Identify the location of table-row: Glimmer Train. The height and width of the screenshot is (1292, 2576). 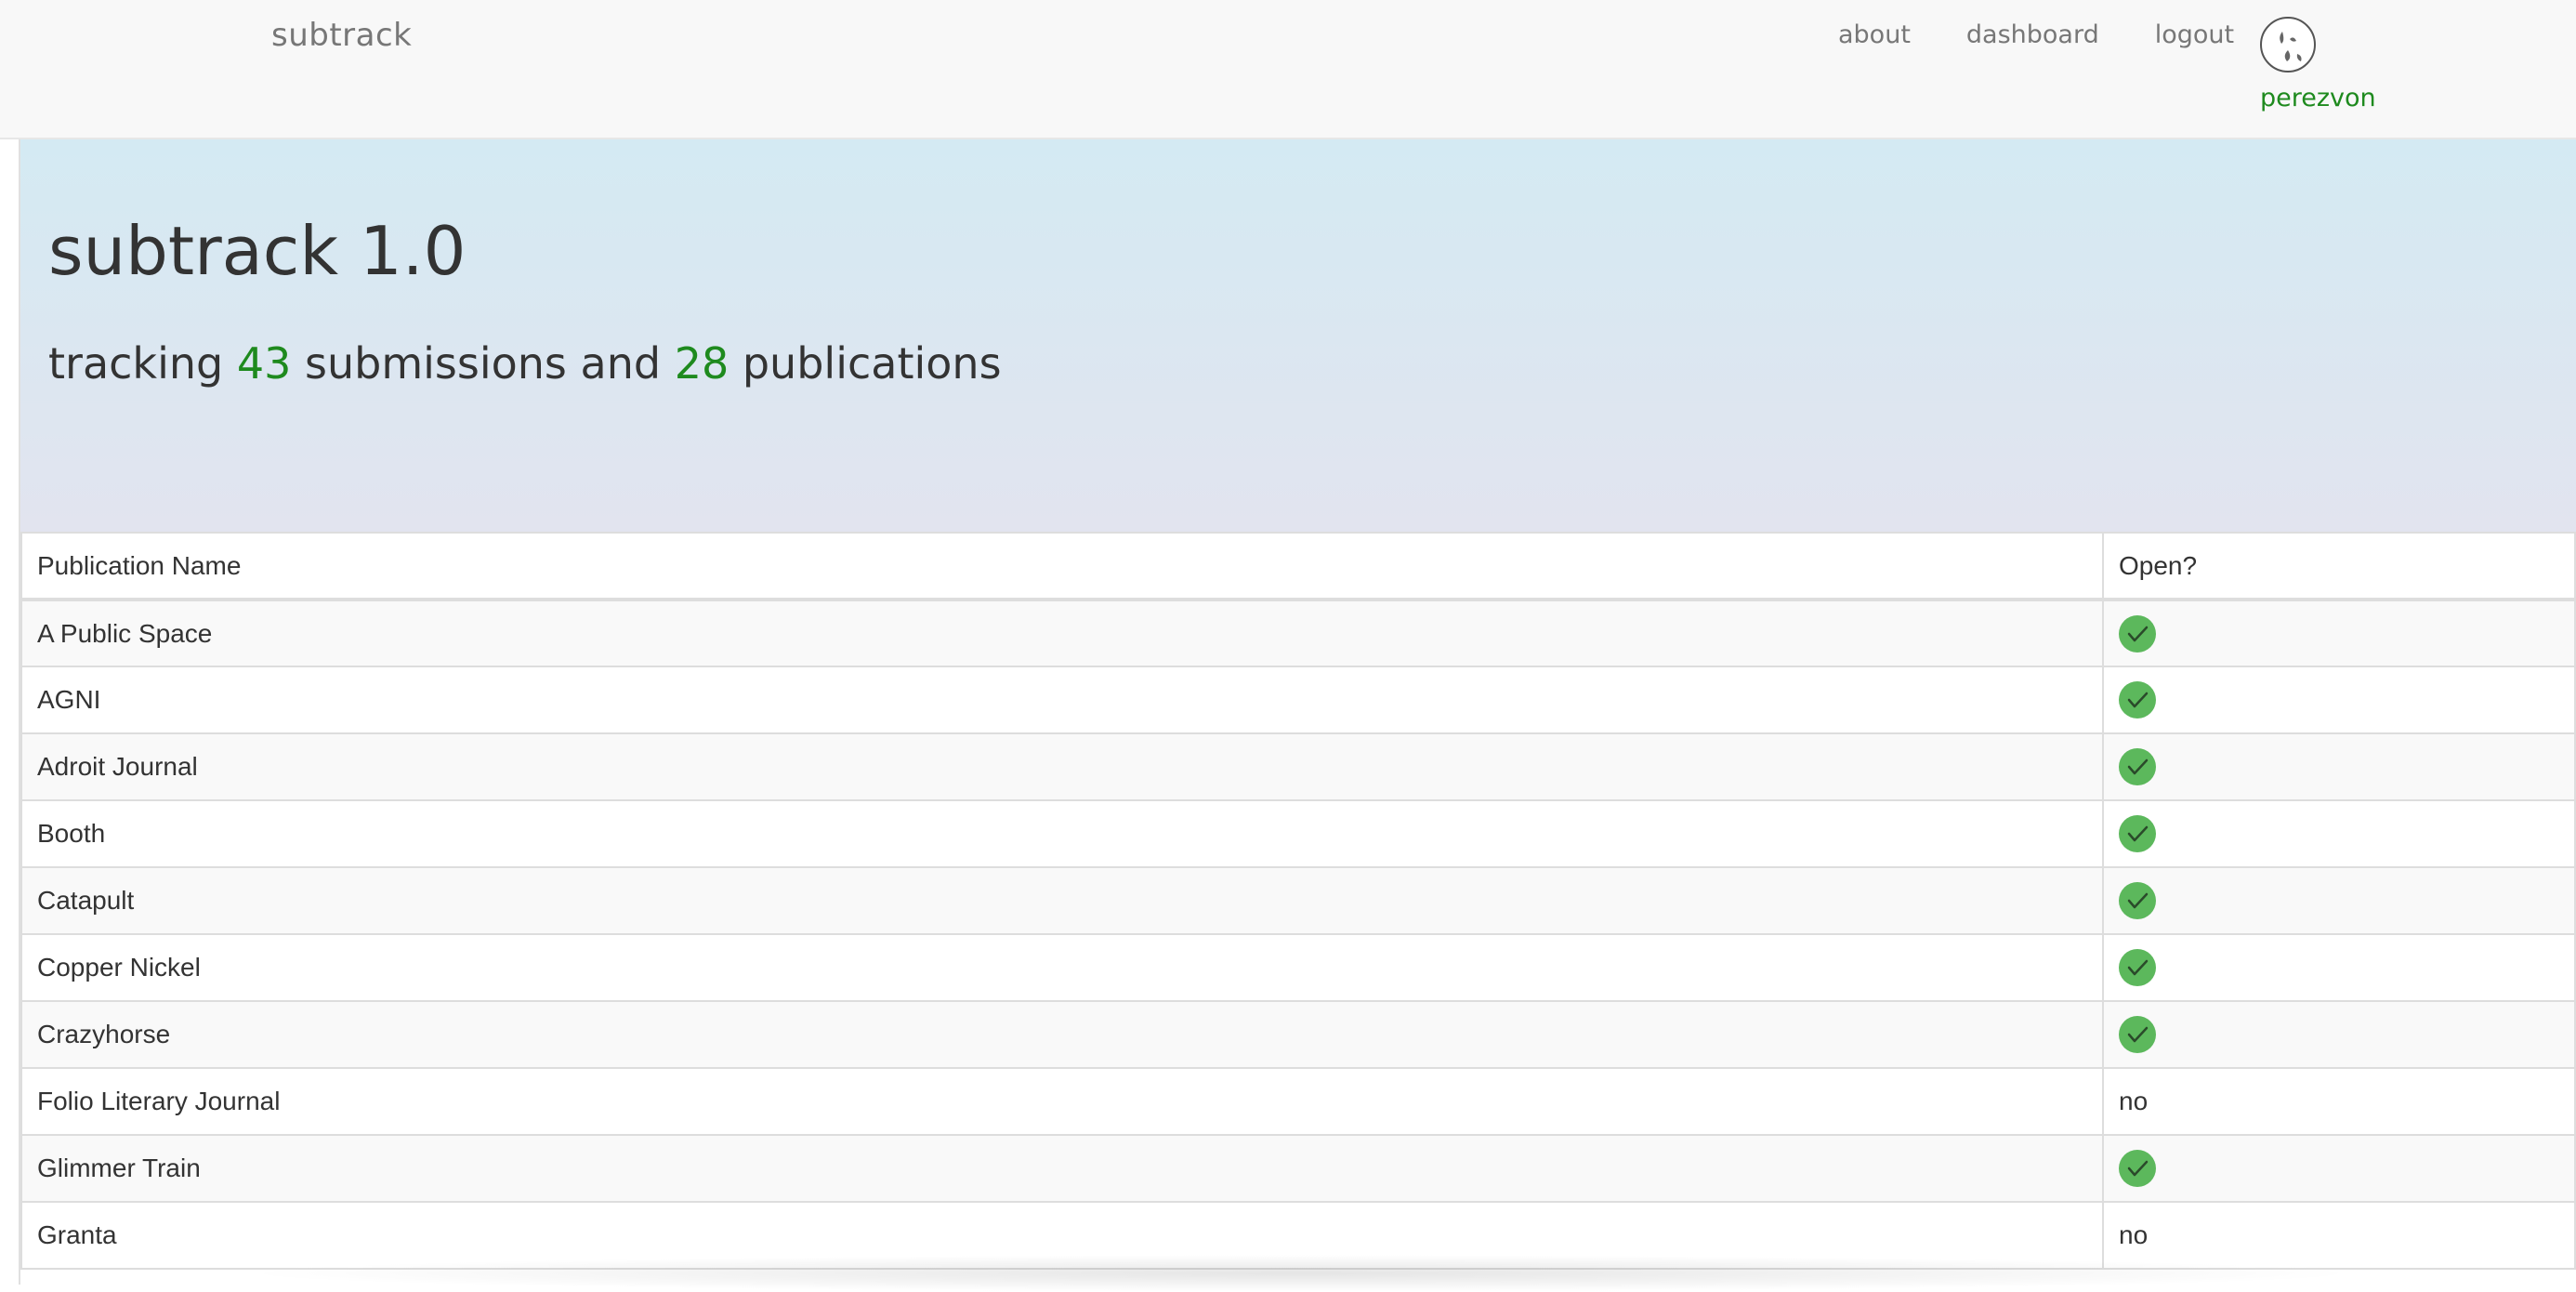
(1298, 1168).